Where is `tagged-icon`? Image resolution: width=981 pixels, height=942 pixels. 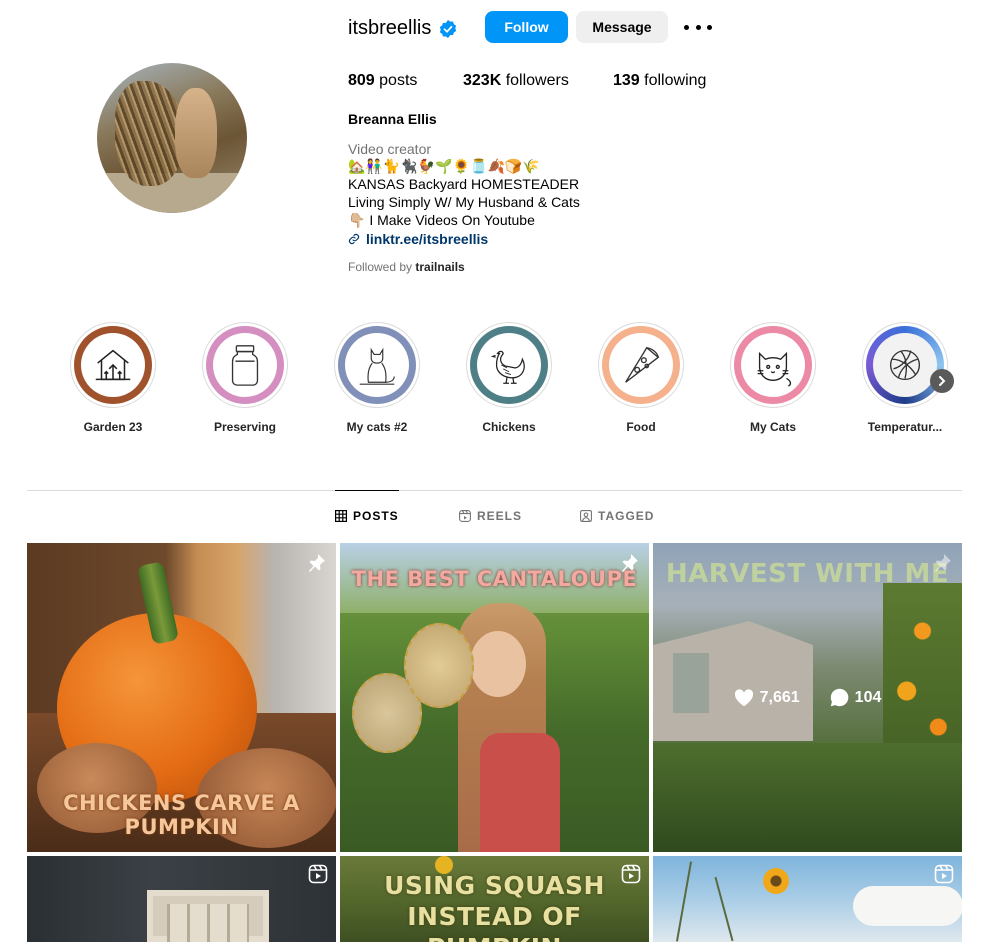 tagged-icon is located at coordinates (586, 516).